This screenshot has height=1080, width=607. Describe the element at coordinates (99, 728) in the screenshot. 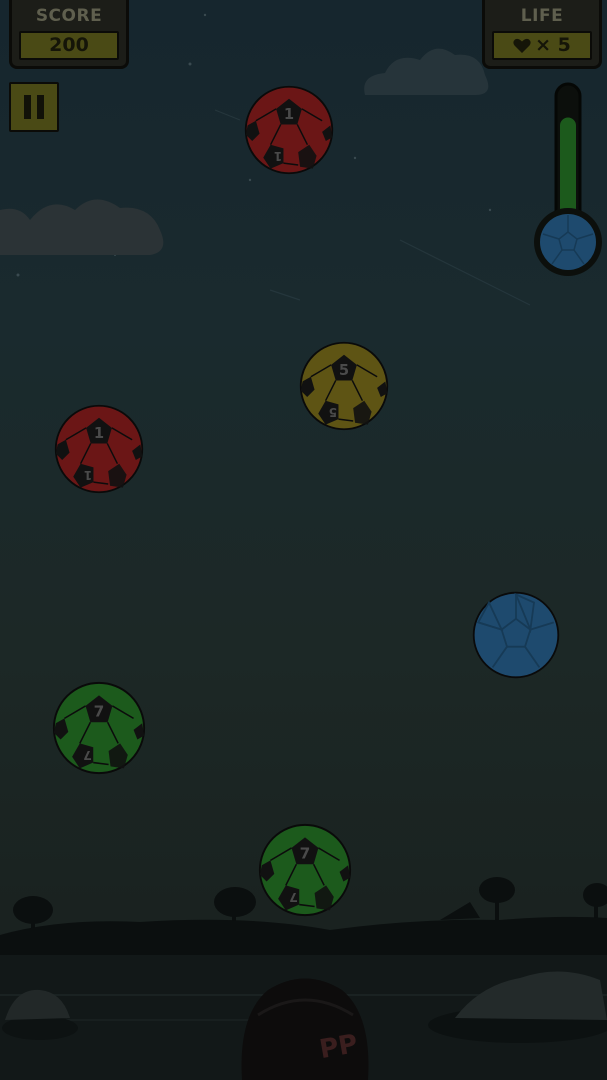

I see `ball-green: 77` at that location.